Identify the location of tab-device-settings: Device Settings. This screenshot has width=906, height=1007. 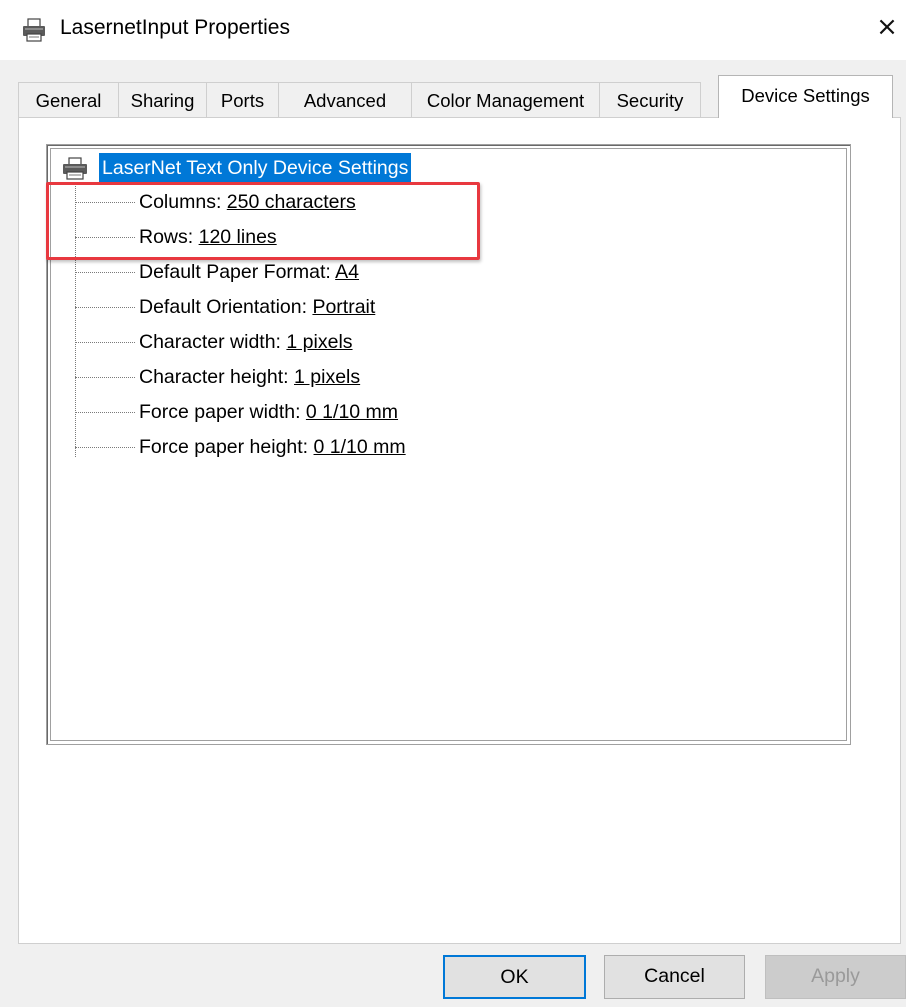
(805, 96).